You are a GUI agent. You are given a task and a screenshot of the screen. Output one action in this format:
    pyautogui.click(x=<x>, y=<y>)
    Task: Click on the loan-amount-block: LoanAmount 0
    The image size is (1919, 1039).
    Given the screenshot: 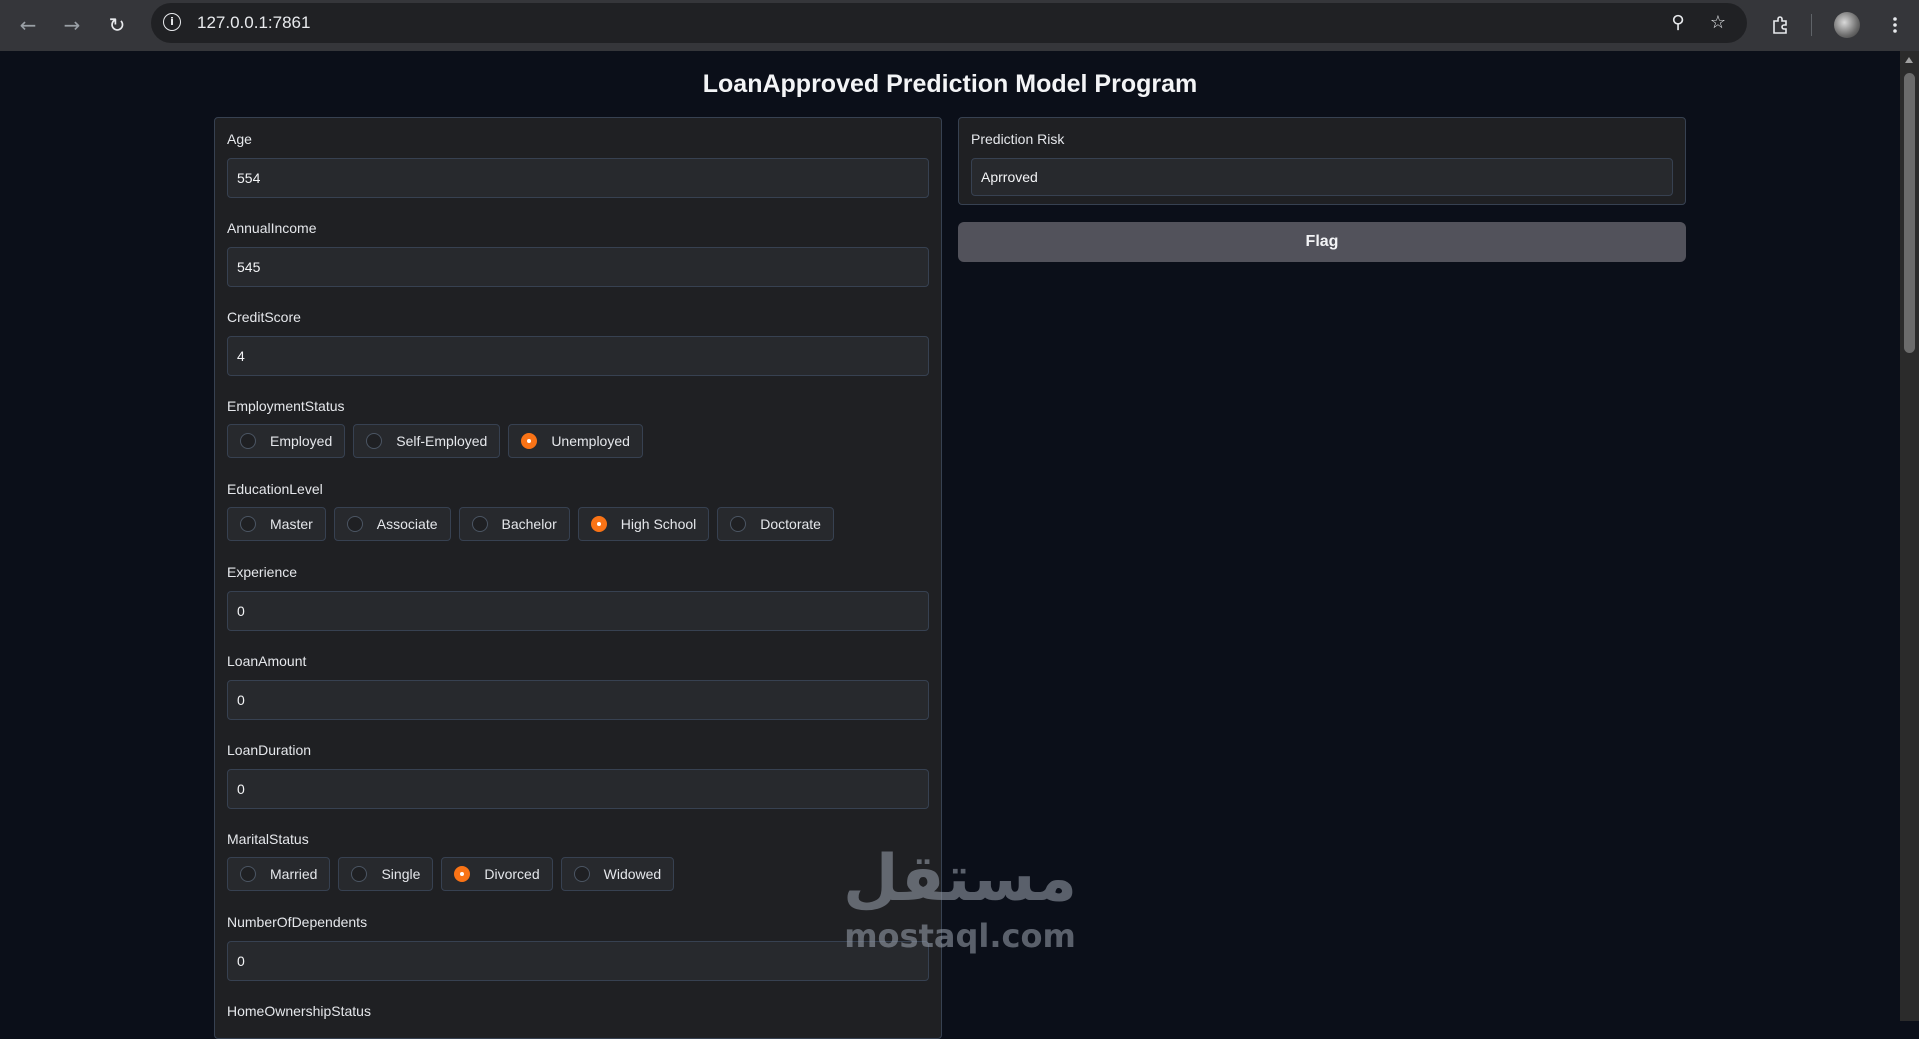 What is the action you would take?
    pyautogui.click(x=578, y=685)
    